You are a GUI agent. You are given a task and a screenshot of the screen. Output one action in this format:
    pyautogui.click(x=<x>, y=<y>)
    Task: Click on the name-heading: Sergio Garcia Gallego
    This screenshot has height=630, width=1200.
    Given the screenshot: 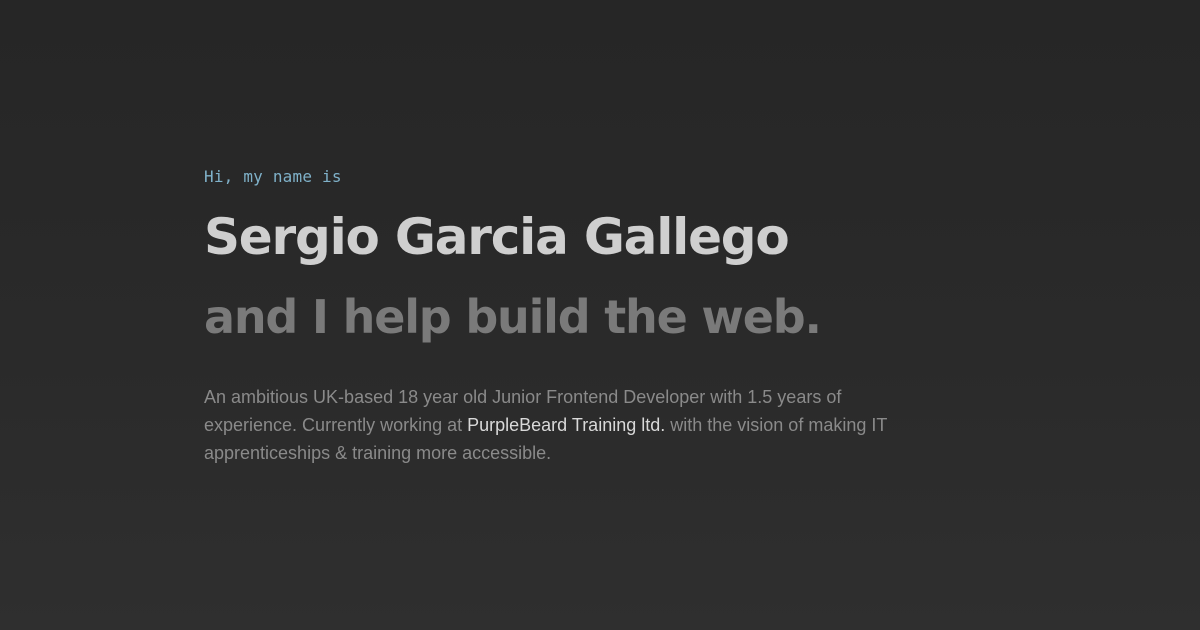 What is the action you would take?
    pyautogui.click(x=497, y=237)
    